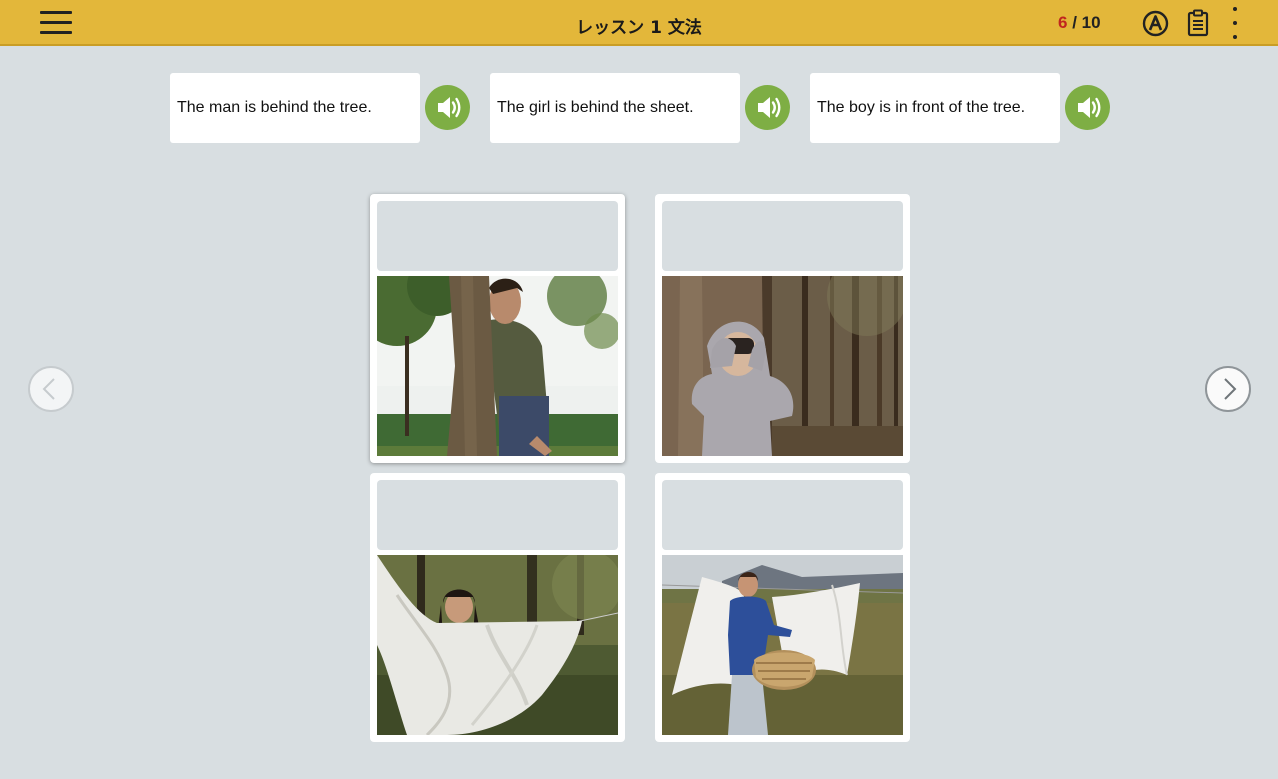  I want to click on chevron-right-icon, so click(1228, 389).